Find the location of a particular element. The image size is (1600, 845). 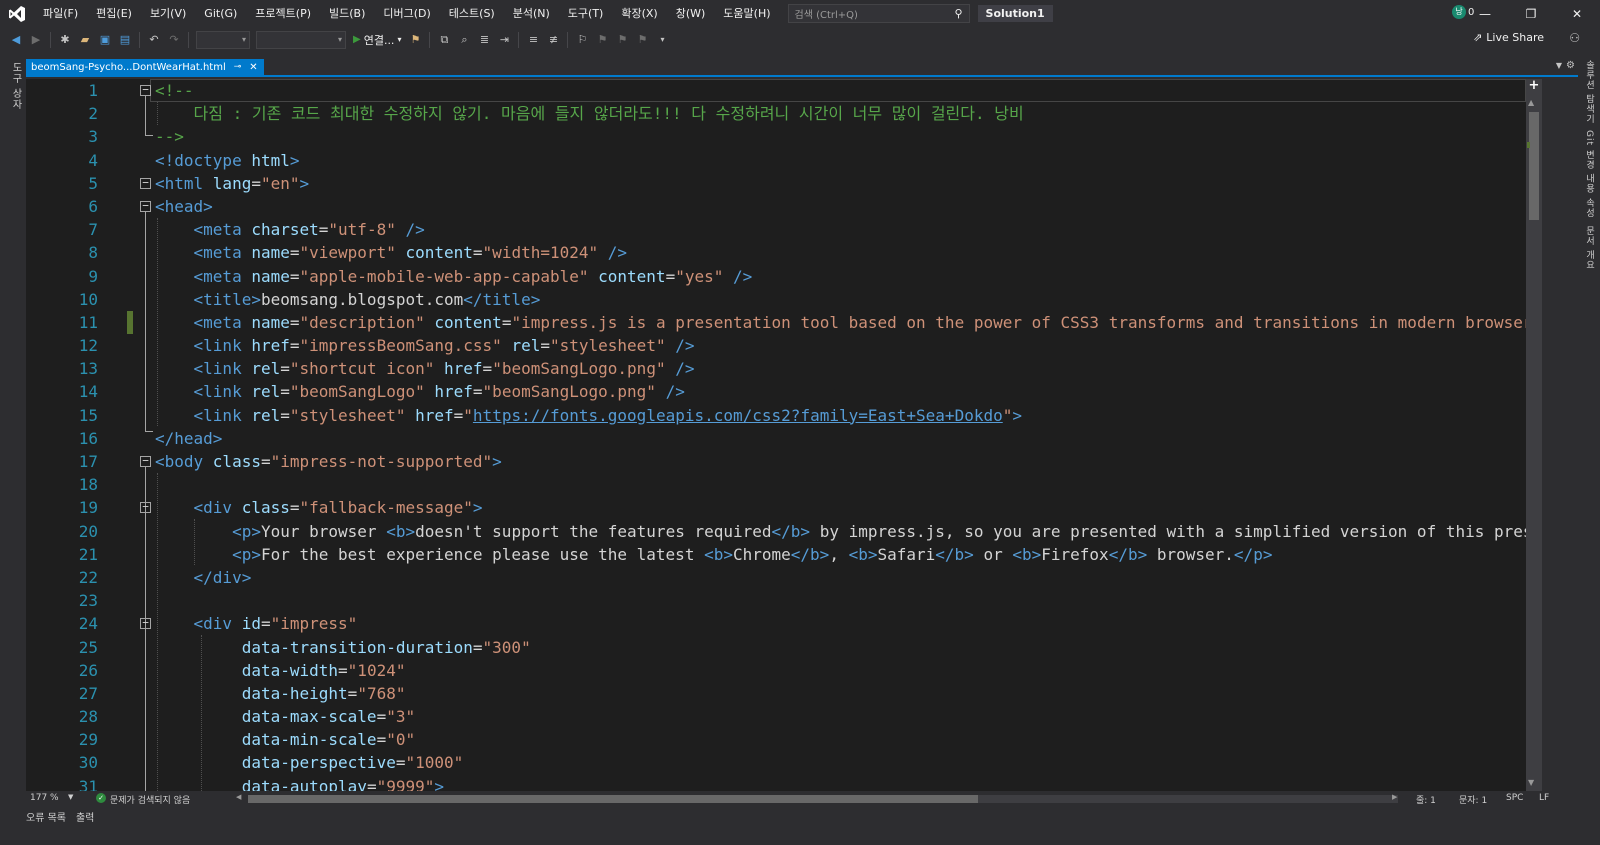

line-ending: LF is located at coordinates (1544, 798).